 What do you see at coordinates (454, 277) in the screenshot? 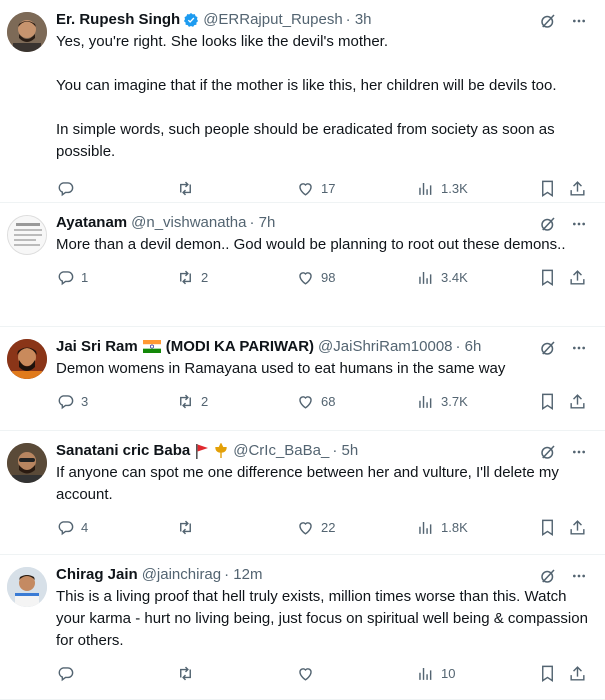
I see `view-count: 3.4K` at bounding box center [454, 277].